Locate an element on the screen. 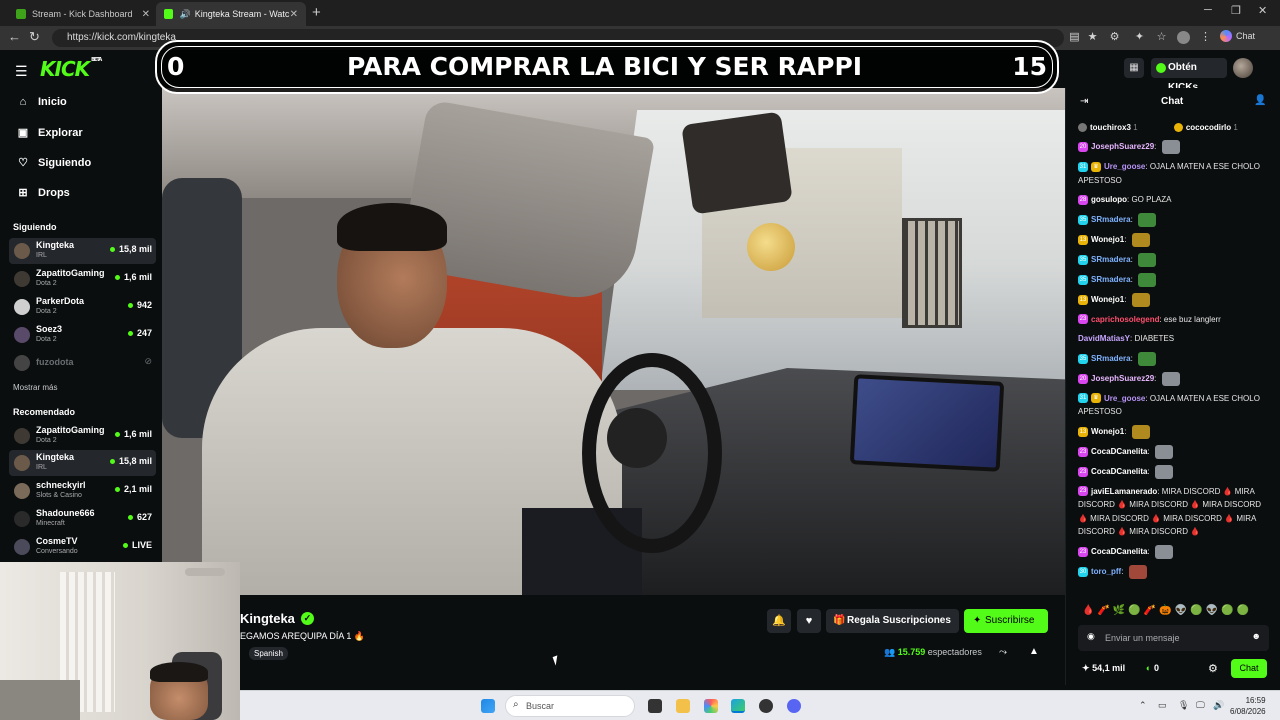  send-chat-button: Chat is located at coordinates (1249, 668).